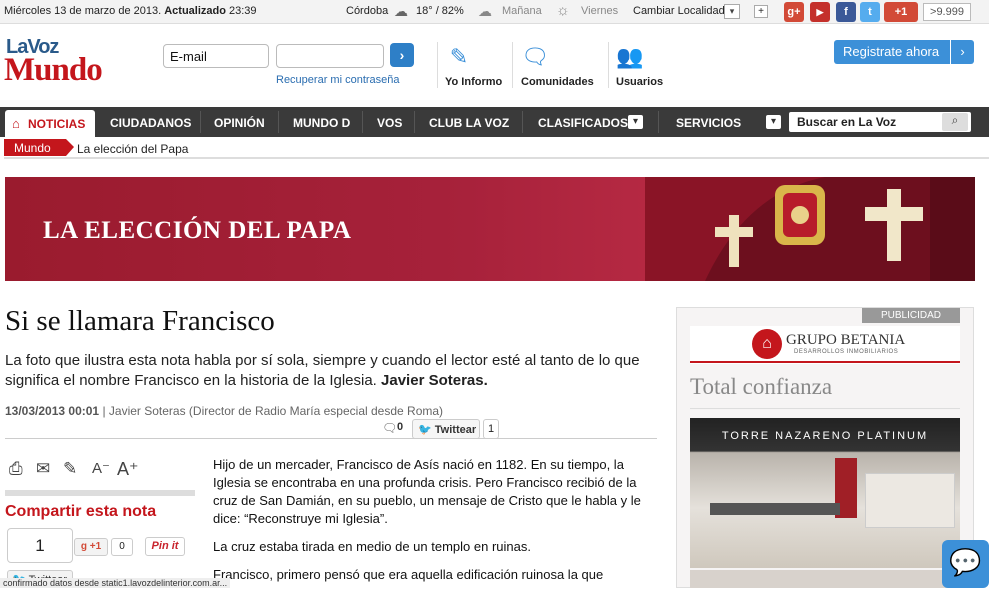 The image size is (989, 594). Describe the element at coordinates (820, 12) in the screenshot. I see `youtube-icon: ▶` at that location.